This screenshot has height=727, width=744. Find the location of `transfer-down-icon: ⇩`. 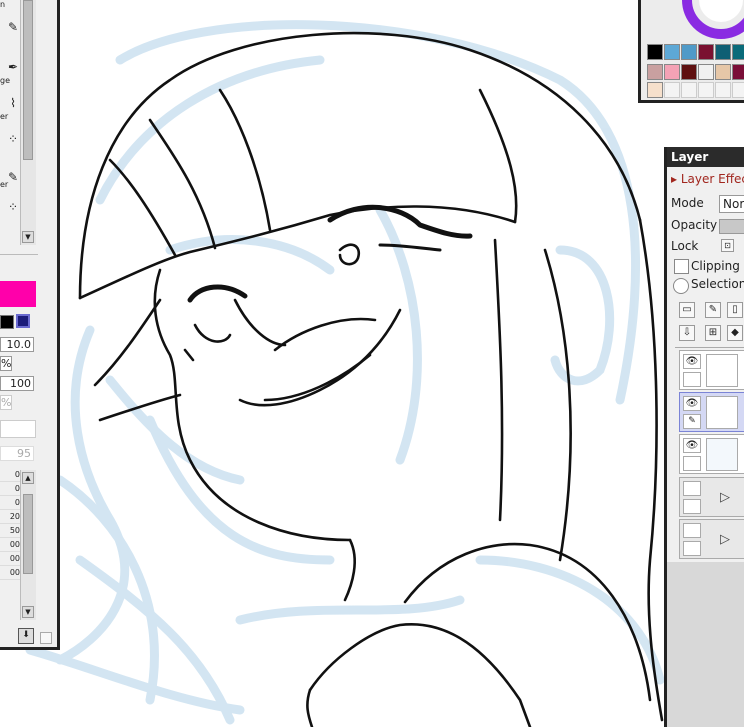

transfer-down-icon: ⇩ is located at coordinates (687, 333).